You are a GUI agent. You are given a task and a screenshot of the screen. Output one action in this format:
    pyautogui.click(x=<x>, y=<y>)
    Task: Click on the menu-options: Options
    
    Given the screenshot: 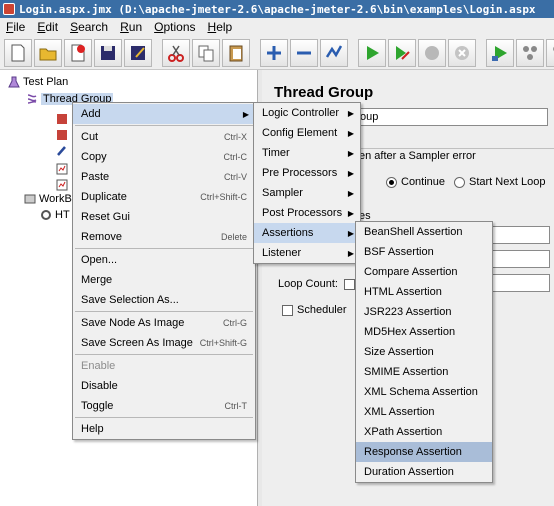 What is the action you would take?
    pyautogui.click(x=174, y=27)
    